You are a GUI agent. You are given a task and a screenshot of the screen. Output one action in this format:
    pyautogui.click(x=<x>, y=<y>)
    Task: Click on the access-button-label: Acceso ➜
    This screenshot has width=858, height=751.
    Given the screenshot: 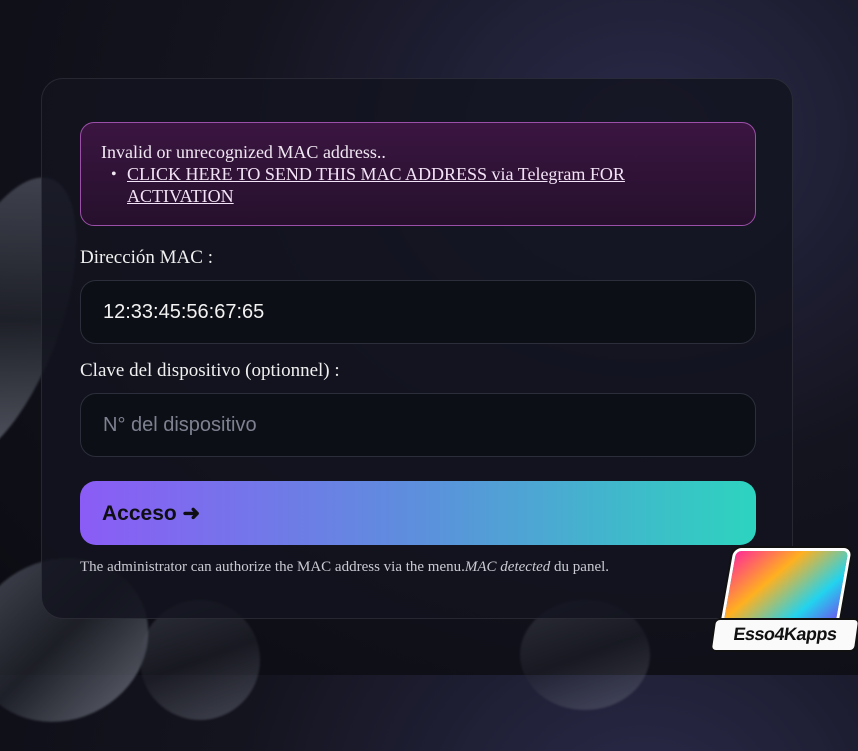 What is the action you would take?
    pyautogui.click(x=151, y=513)
    